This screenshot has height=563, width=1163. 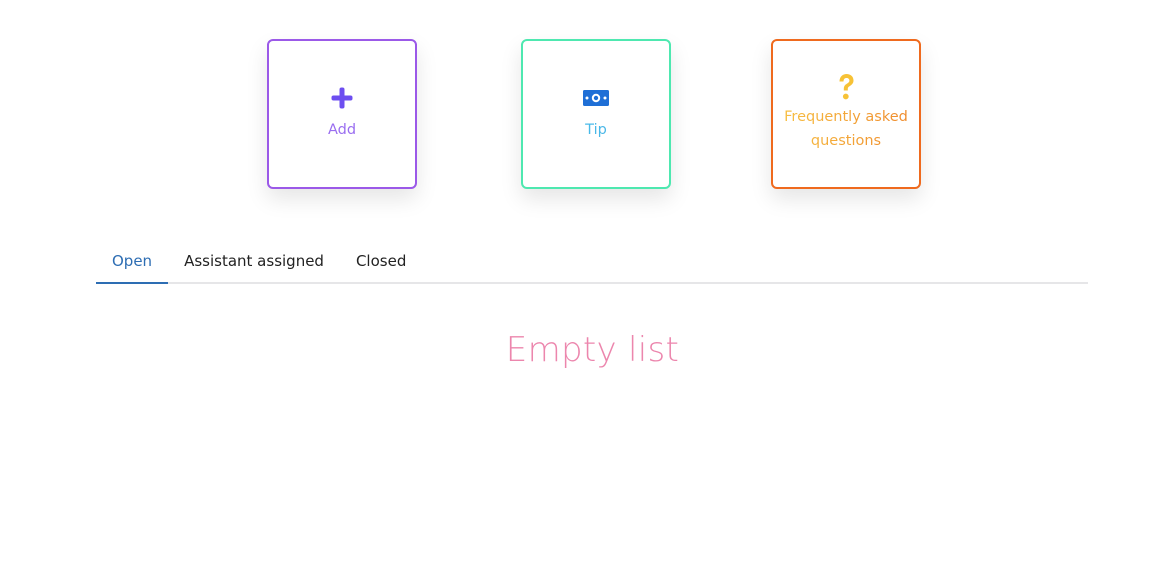 What do you see at coordinates (592, 350) in the screenshot?
I see `empty-list-message: Empty list` at bounding box center [592, 350].